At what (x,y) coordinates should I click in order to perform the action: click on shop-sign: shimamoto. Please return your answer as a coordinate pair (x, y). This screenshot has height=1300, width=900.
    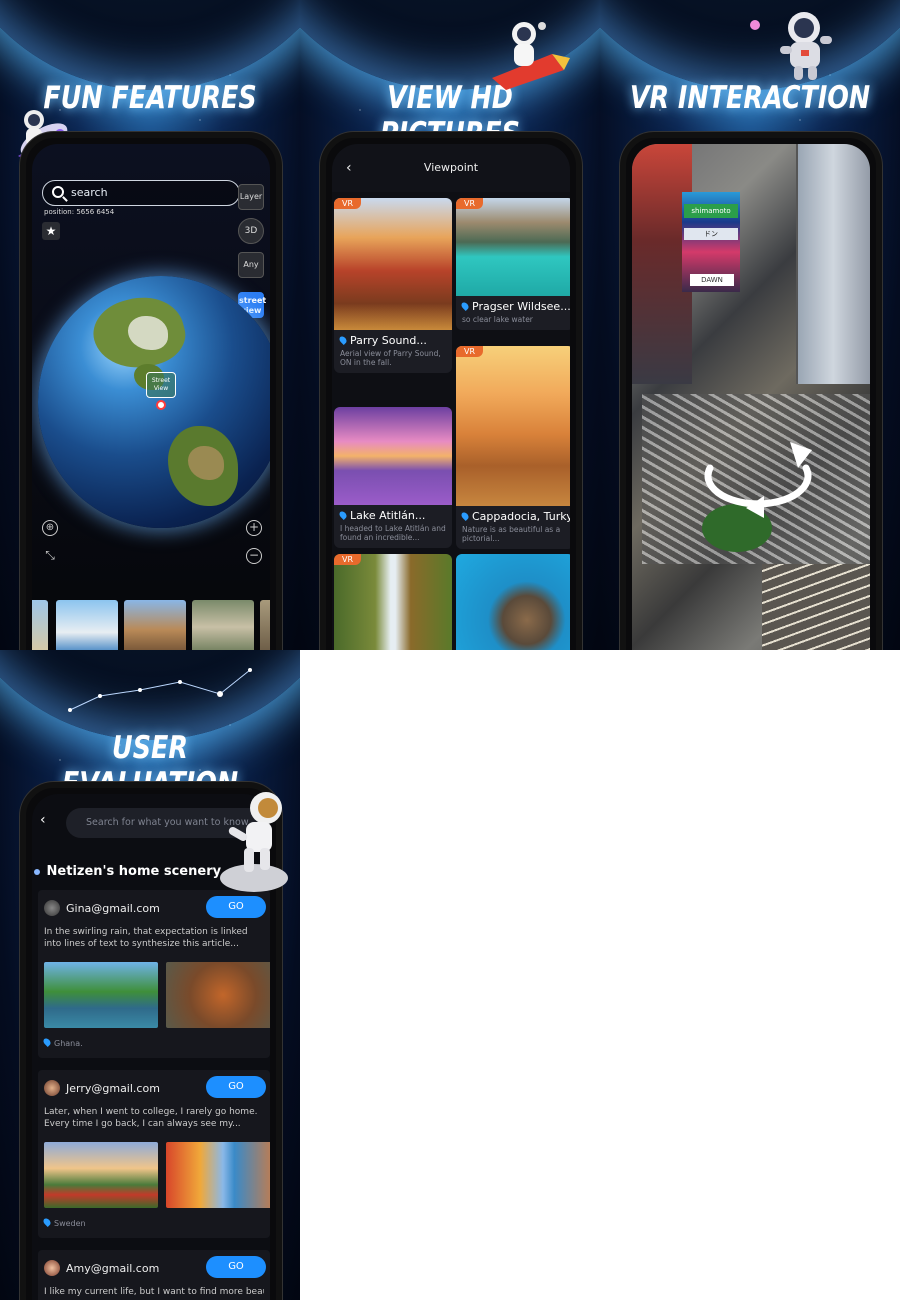
    Looking at the image, I should click on (711, 211).